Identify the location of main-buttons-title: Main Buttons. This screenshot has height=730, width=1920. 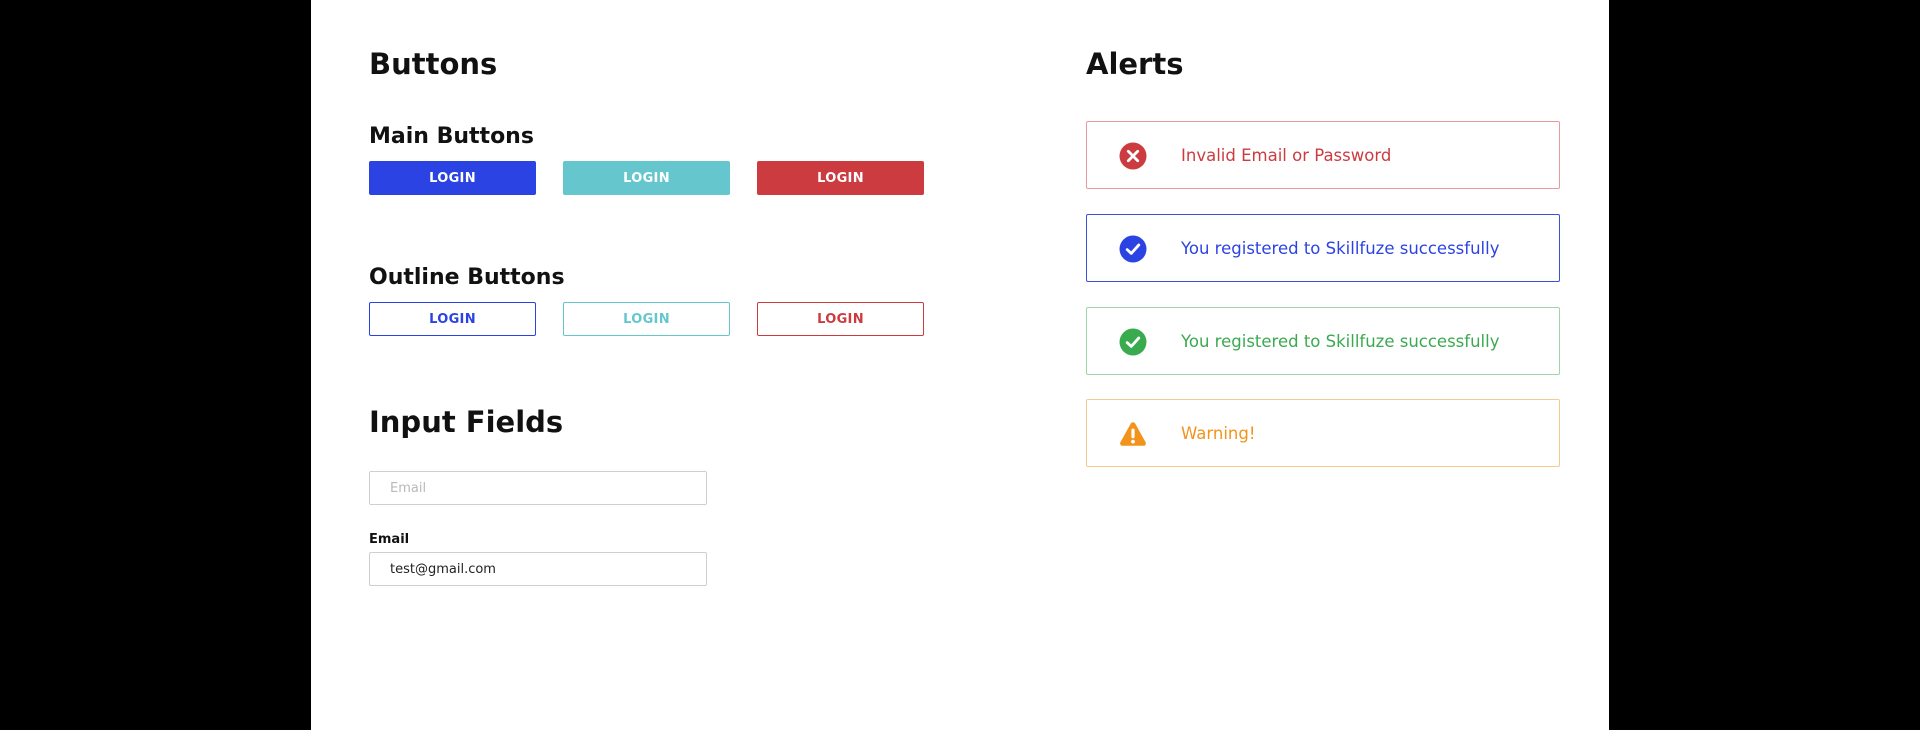
(451, 136).